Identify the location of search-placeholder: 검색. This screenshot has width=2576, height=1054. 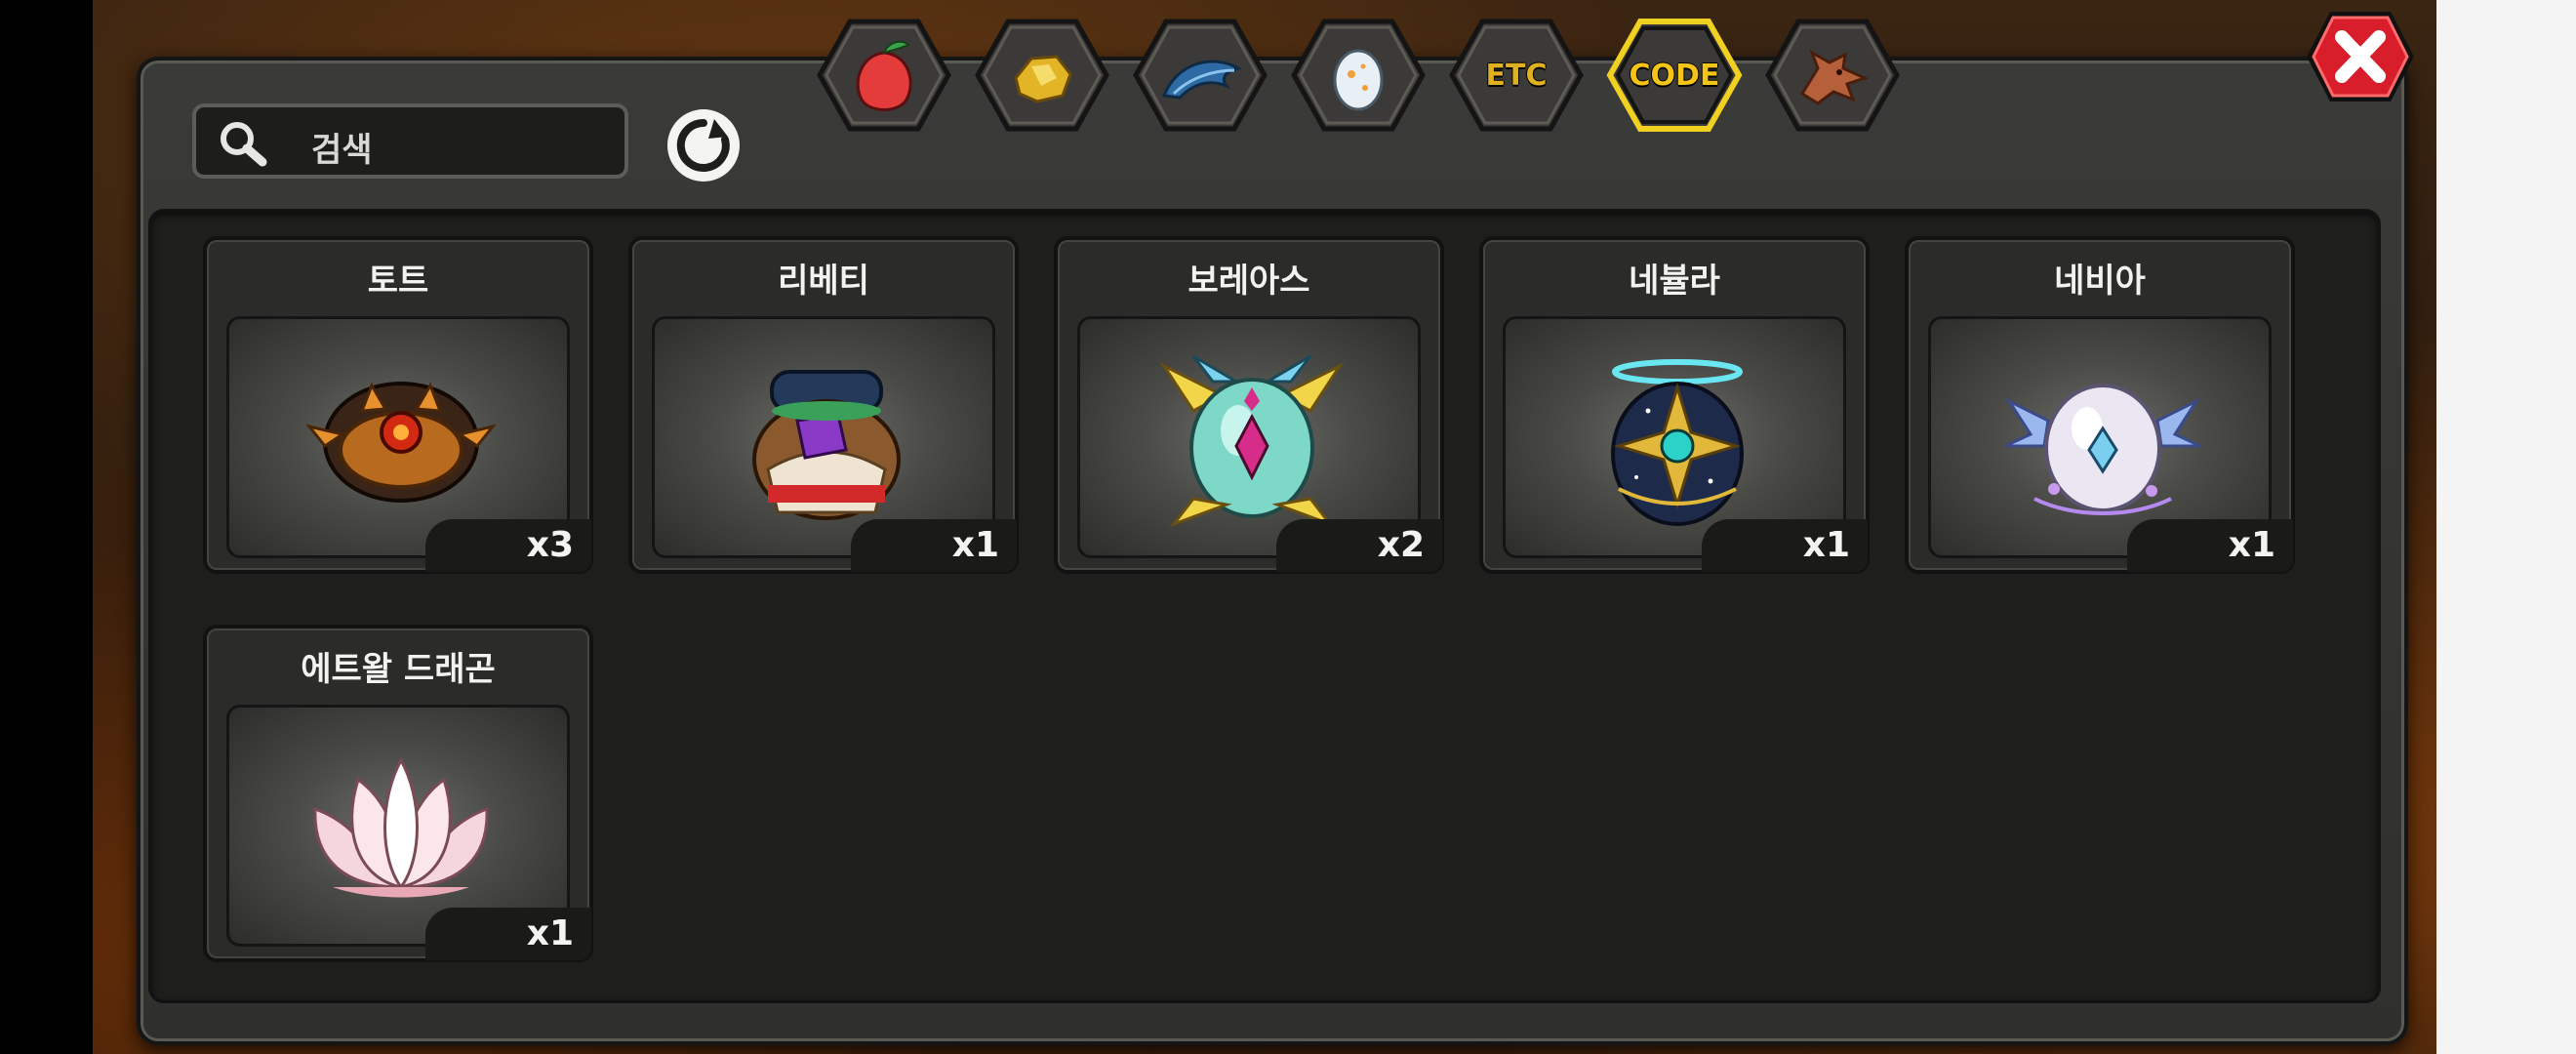
(342, 150).